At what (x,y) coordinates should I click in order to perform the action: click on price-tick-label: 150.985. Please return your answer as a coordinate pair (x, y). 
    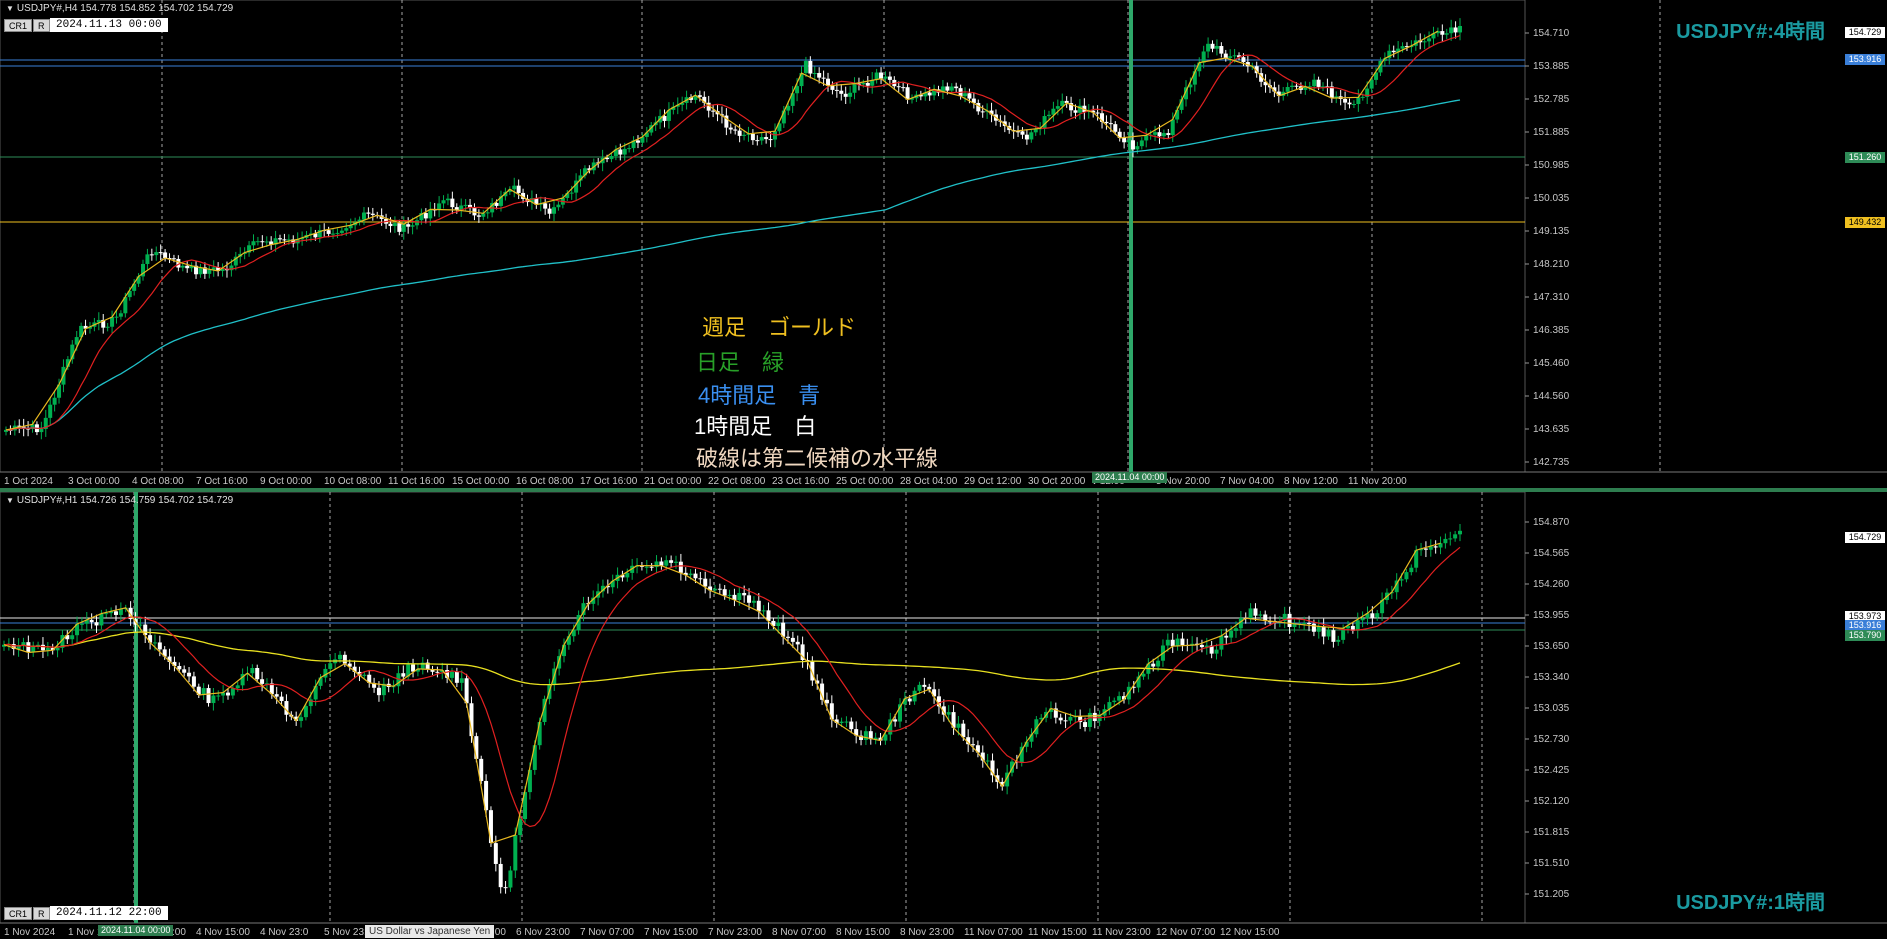
    Looking at the image, I should click on (1551, 165).